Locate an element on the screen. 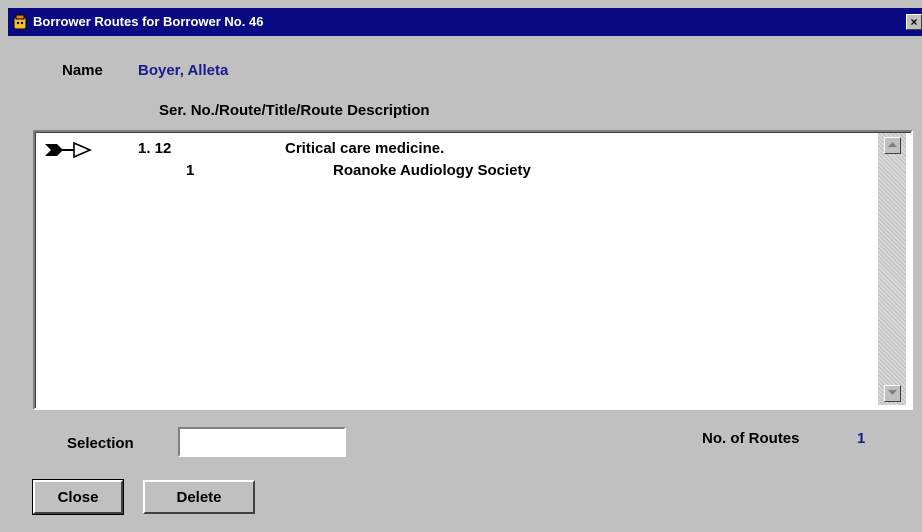 The image size is (922, 532). chevron-down-icon is located at coordinates (892, 392).